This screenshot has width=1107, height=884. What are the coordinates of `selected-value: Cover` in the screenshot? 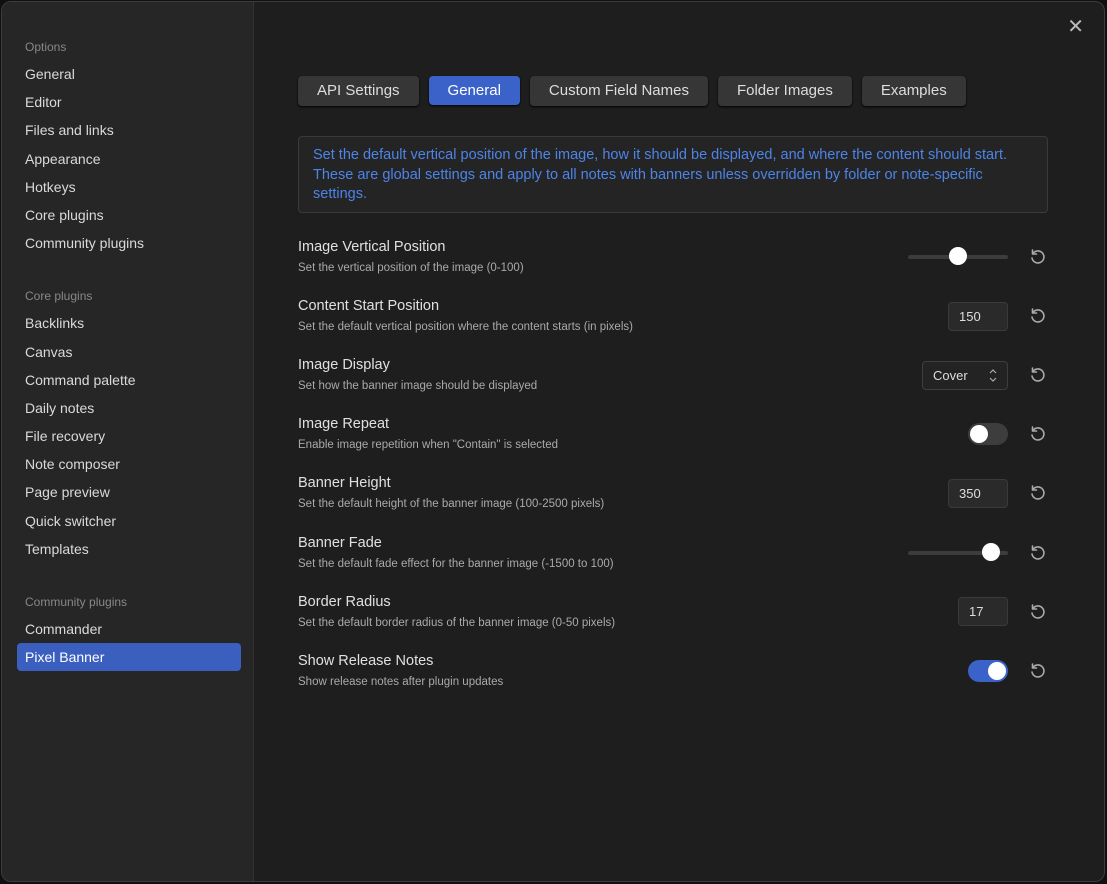 It's located at (950, 375).